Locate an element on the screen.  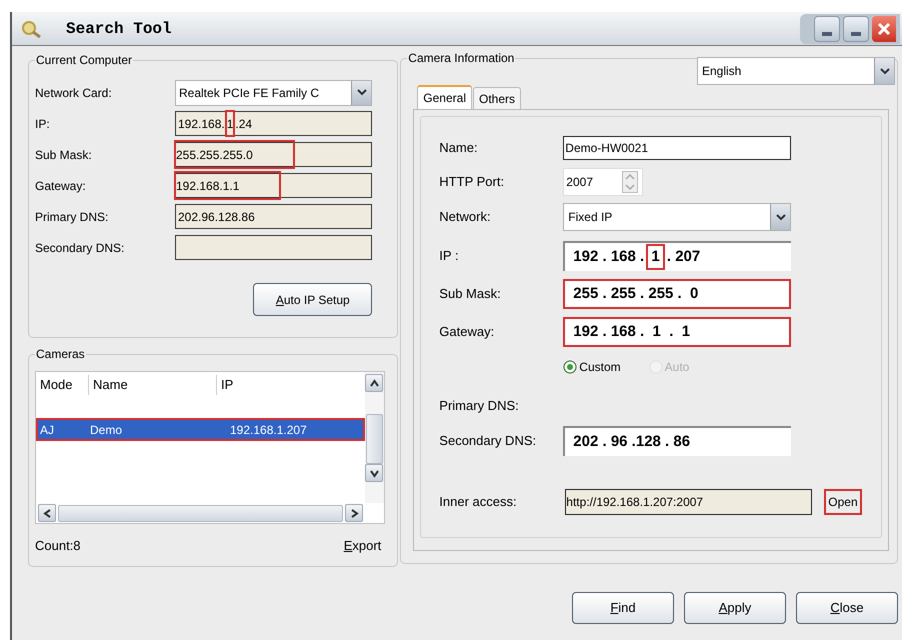
table-cell-text: AJ is located at coordinates (47, 430).